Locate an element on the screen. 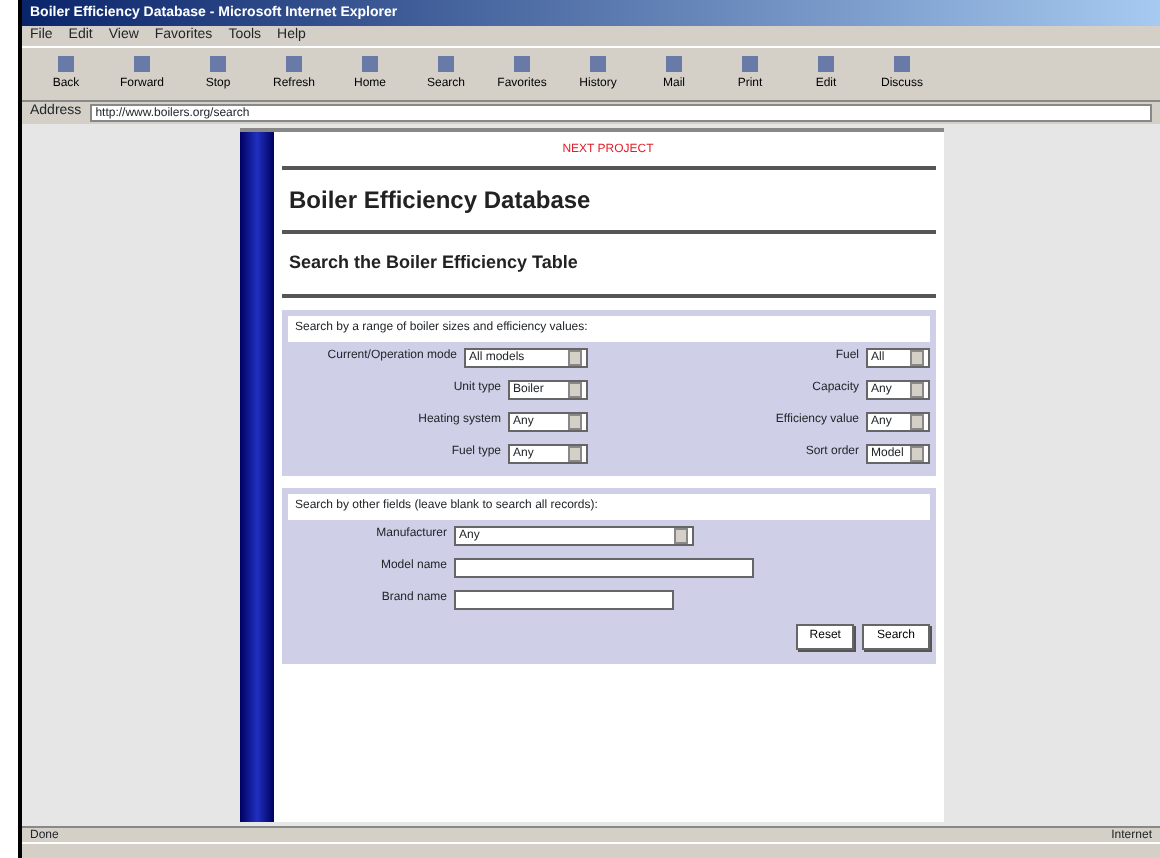 Image resolution: width=1160 pixels, height=858 pixels. page-heading: Boiler Efficiency Database is located at coordinates (608, 198).